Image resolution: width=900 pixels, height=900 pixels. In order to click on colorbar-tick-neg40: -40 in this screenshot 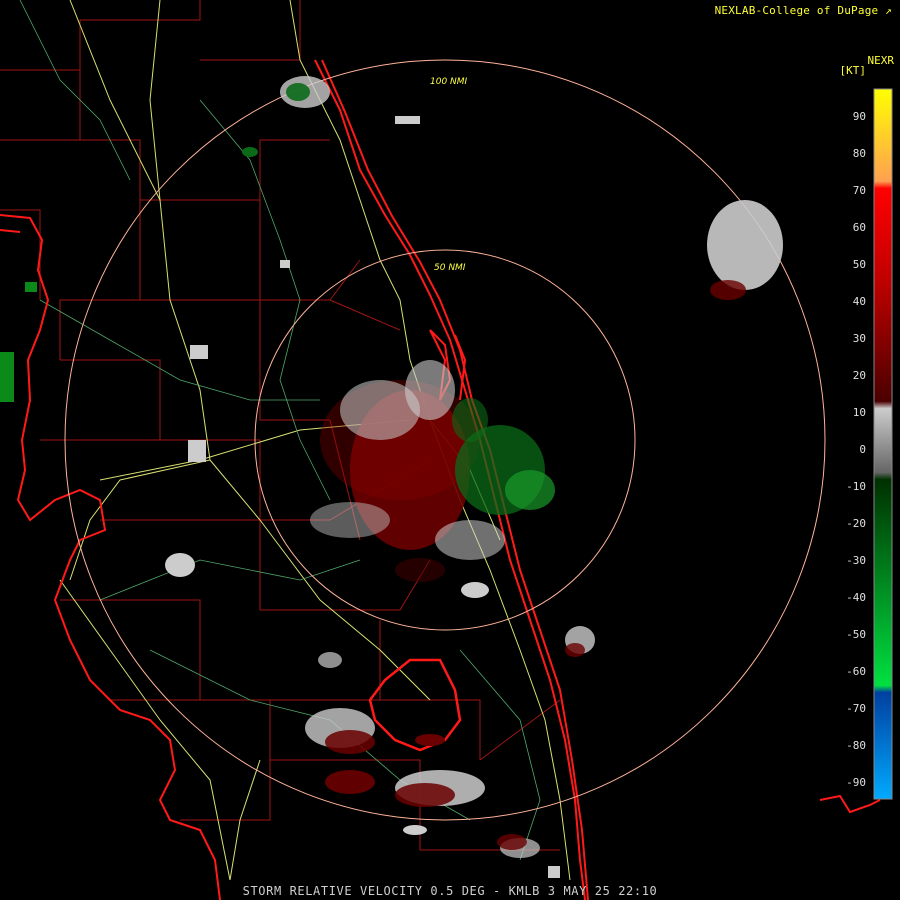, I will do `click(856, 597)`.